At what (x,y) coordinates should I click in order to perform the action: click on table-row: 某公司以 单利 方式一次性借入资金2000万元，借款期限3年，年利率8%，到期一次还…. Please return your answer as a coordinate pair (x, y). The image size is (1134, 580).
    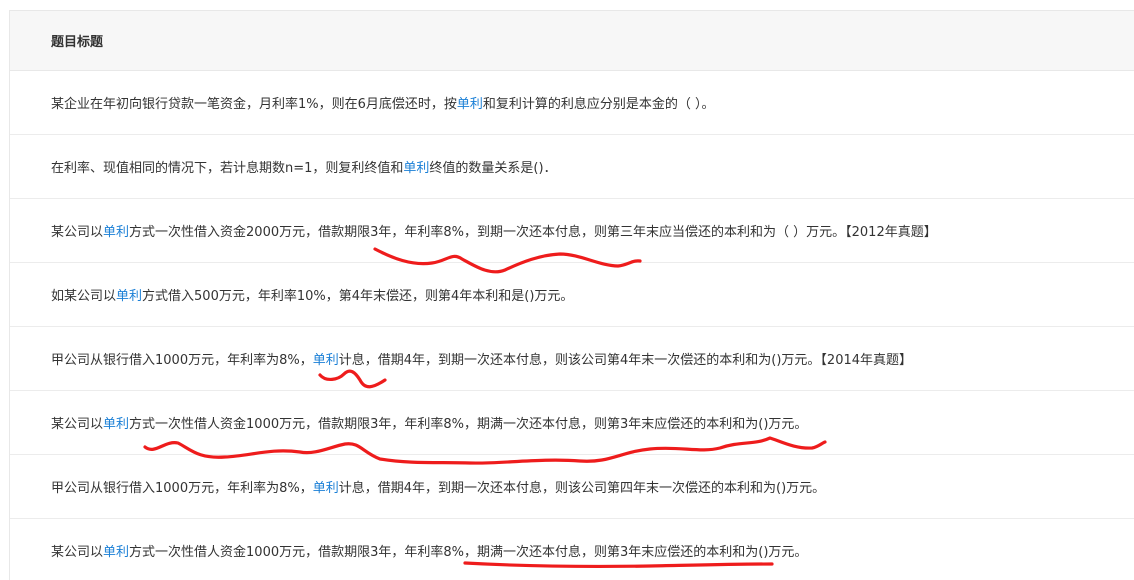
    Looking at the image, I should click on (572, 231).